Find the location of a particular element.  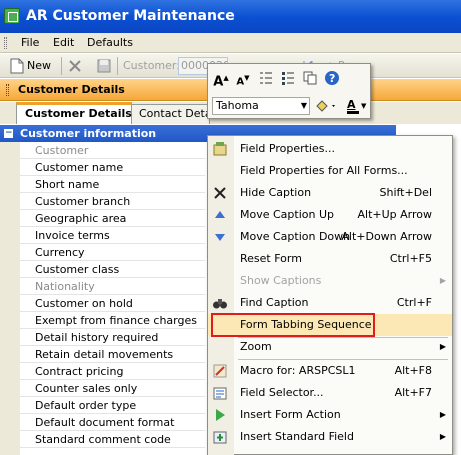

field-label: Exempt from finance charges is located at coordinates (116, 320).